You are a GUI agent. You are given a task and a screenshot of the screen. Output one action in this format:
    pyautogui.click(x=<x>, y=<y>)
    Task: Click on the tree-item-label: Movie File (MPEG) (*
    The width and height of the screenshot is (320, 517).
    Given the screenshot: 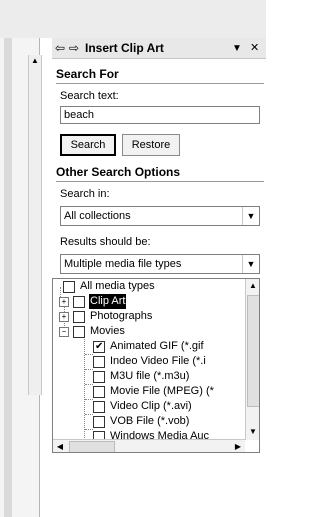 What is the action you would take?
    pyautogui.click(x=162, y=391)
    